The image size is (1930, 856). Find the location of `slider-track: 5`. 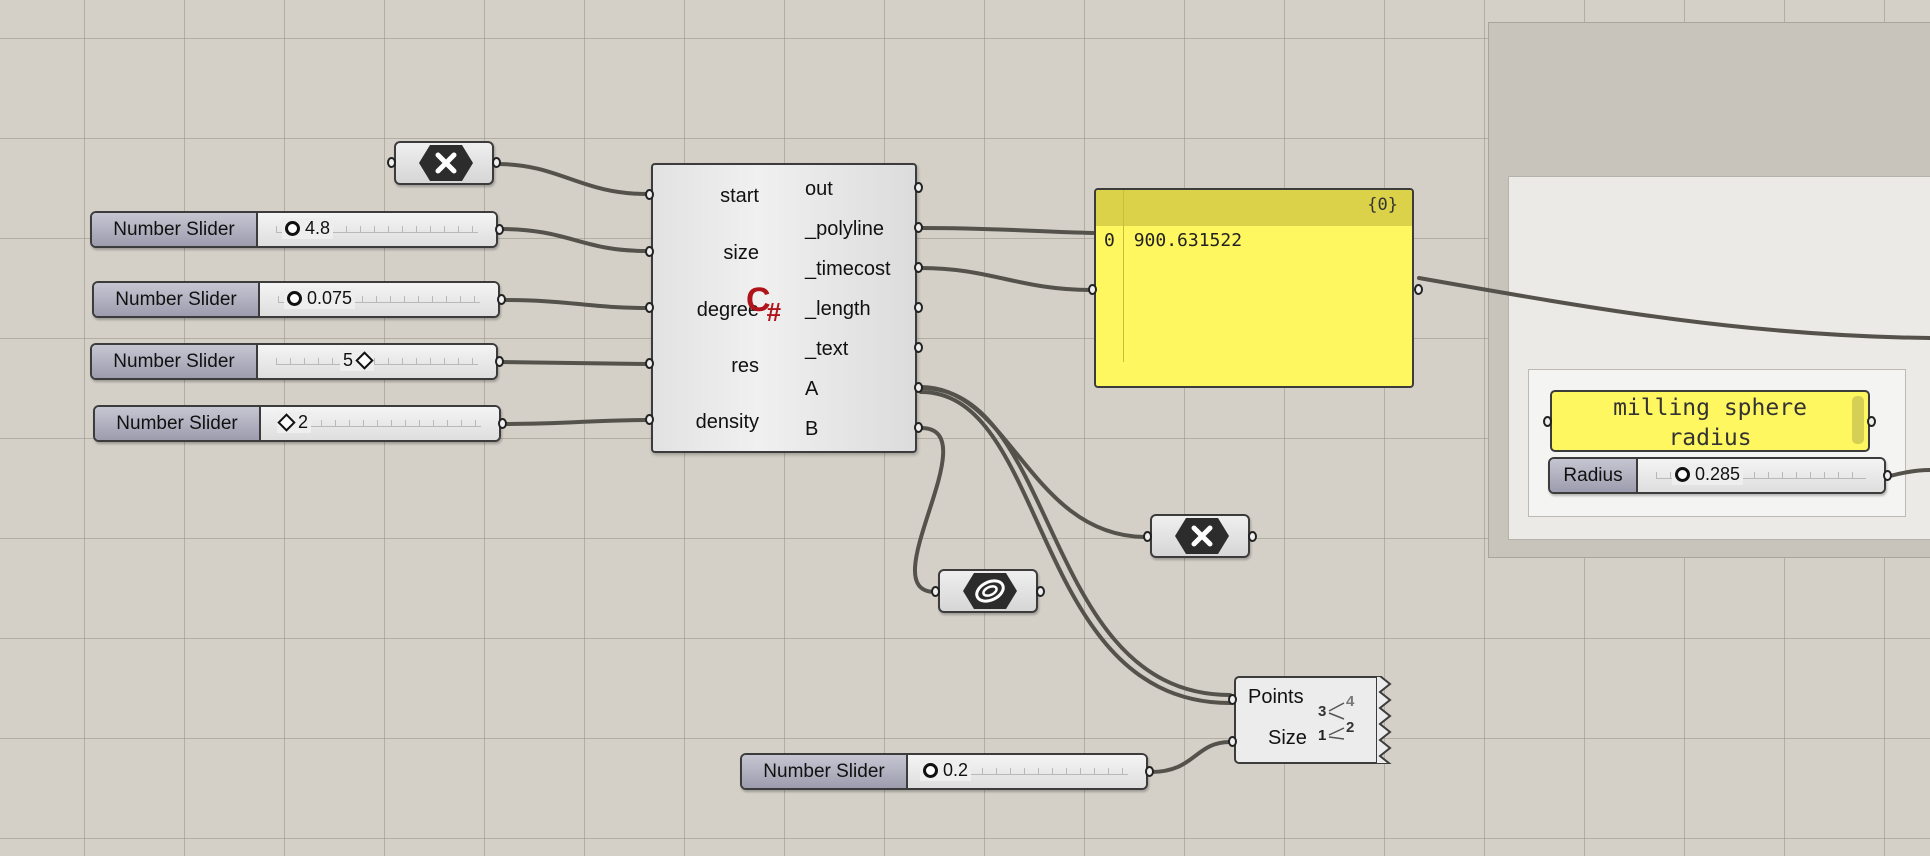

slider-track: 5 is located at coordinates (377, 361).